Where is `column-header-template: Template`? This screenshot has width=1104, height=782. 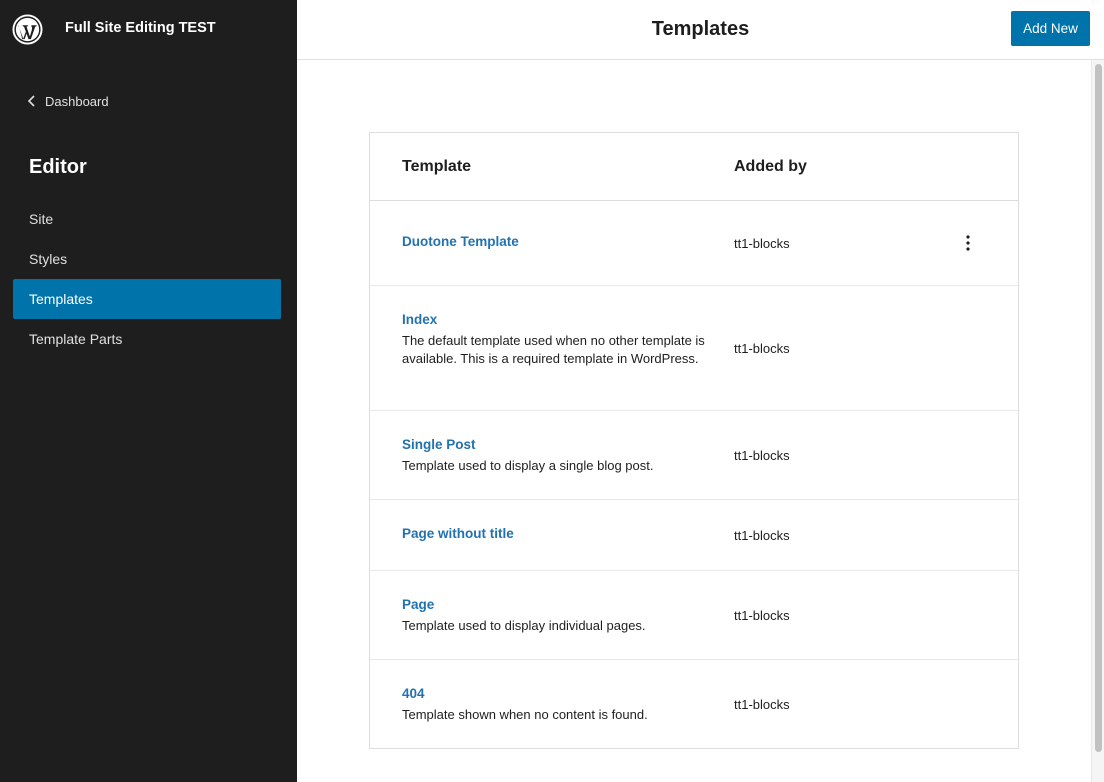 column-header-template: Template is located at coordinates (437, 166).